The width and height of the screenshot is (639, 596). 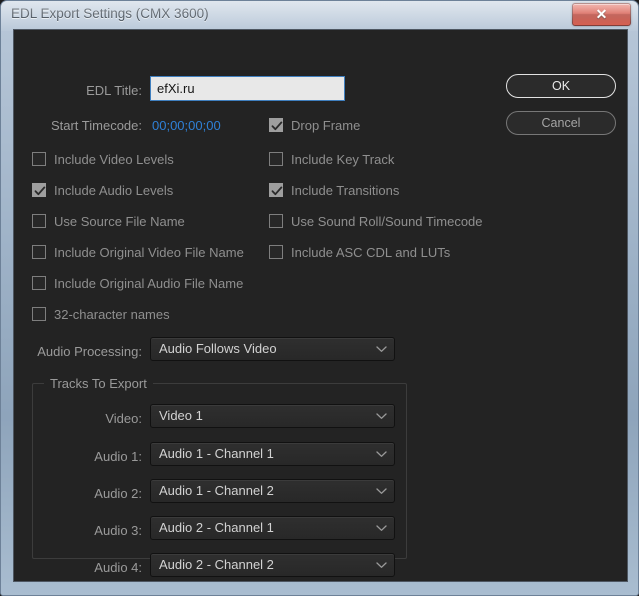 I want to click on edl-title-label: EDL Title:, so click(x=114, y=90).